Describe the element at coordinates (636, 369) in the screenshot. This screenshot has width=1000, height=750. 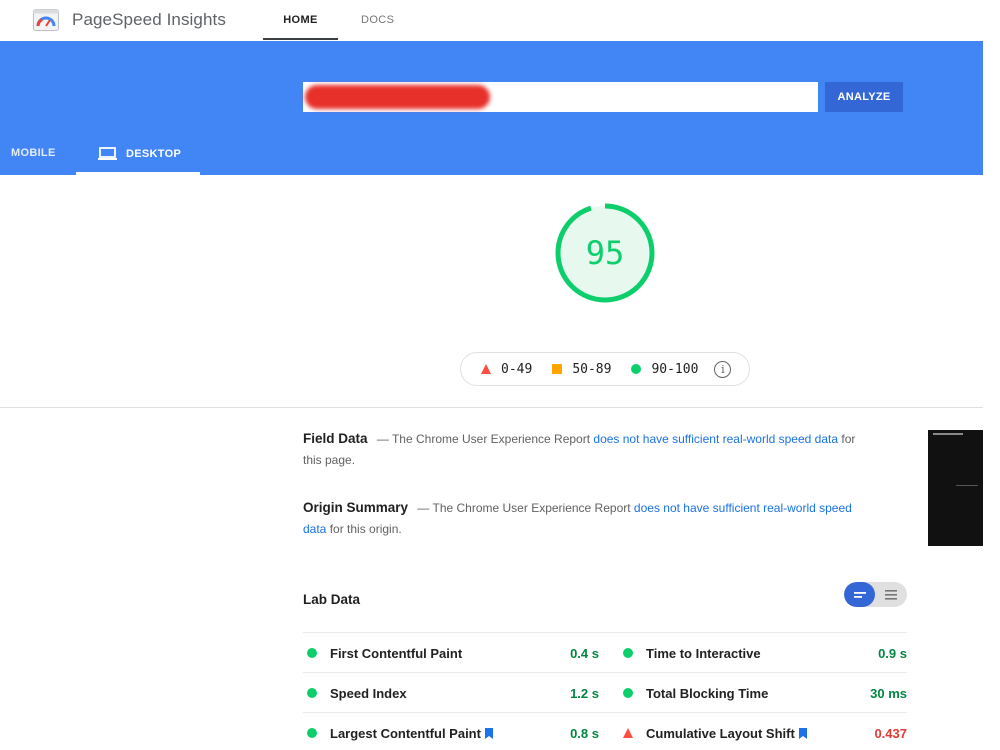
I see `circle-icon` at that location.